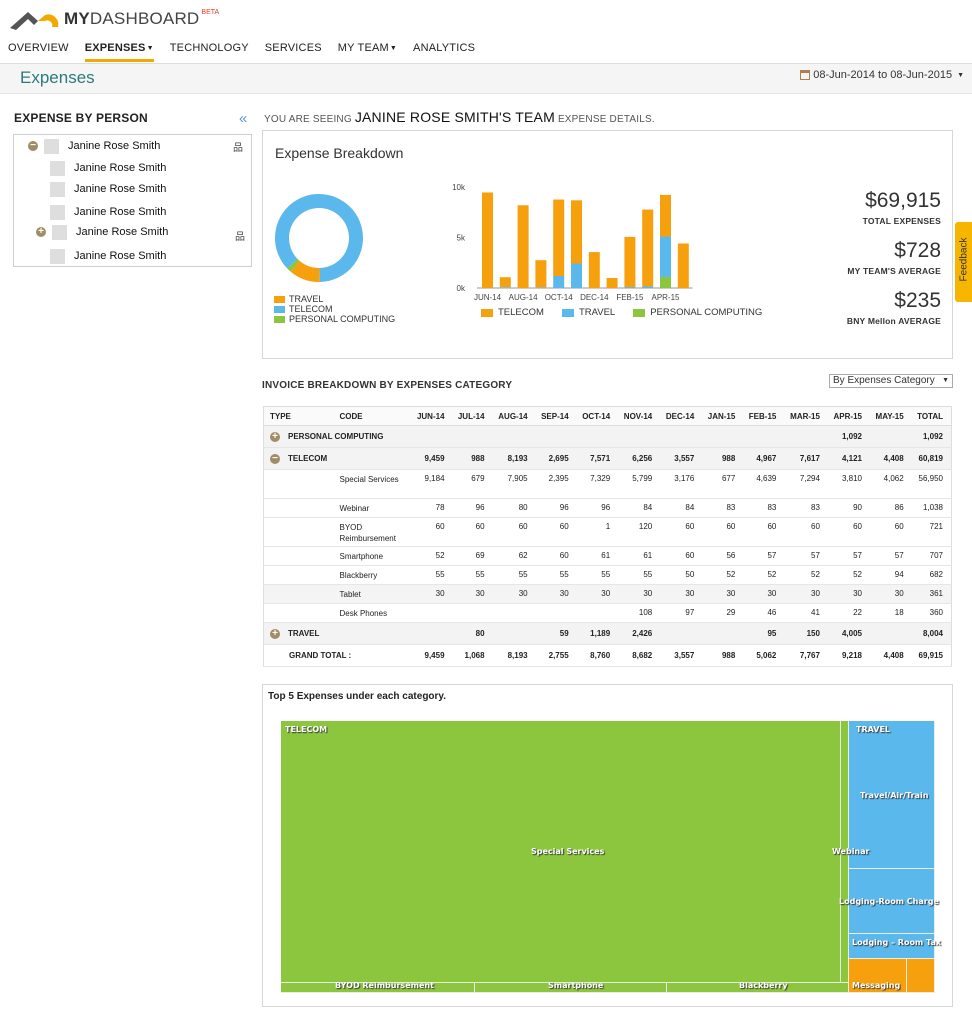 The image size is (972, 1011). I want to click on column-header: JUN-14, so click(432, 416).